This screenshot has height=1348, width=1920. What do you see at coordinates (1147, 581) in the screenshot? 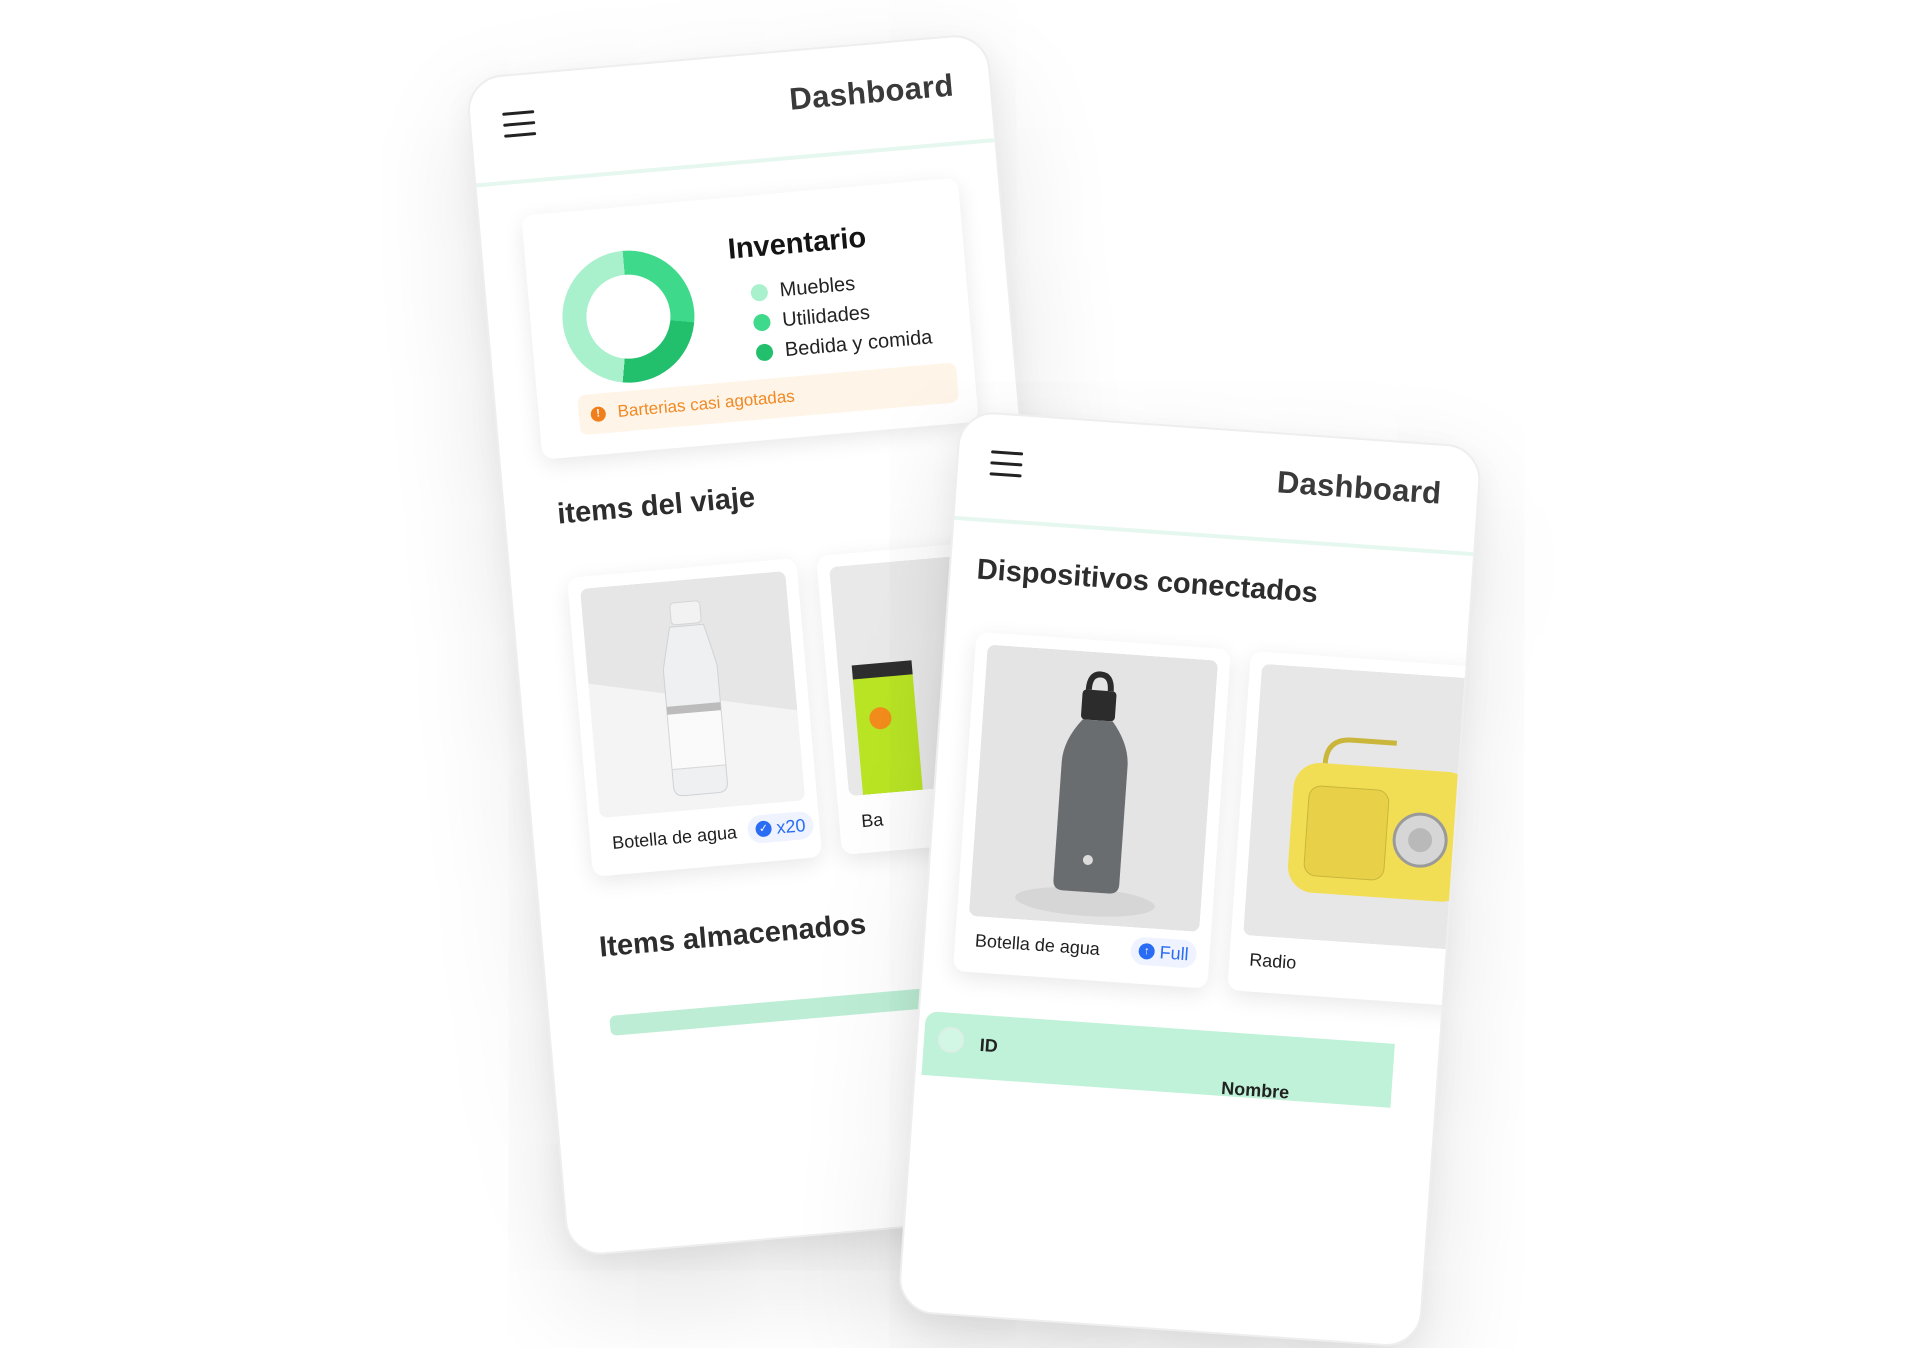
I see `section-title-devices: Dispositivos conectados` at bounding box center [1147, 581].